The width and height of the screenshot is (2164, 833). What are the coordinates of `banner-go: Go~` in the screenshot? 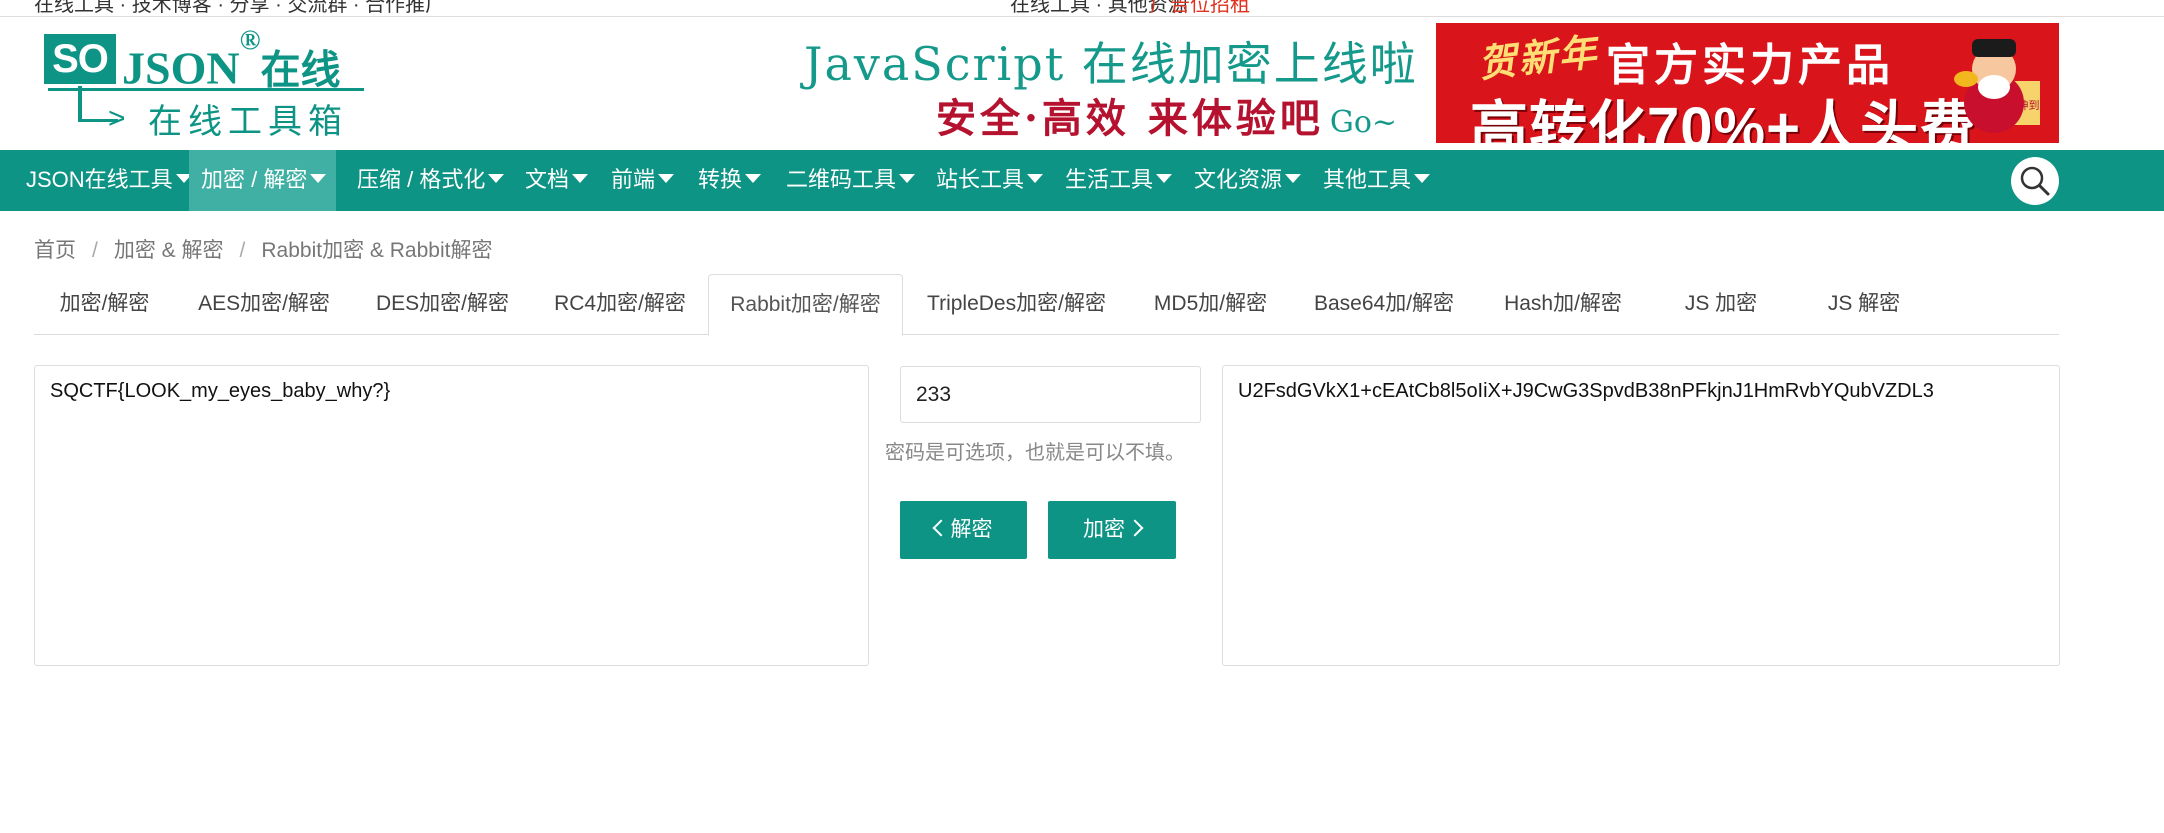 It's located at (1363, 122).